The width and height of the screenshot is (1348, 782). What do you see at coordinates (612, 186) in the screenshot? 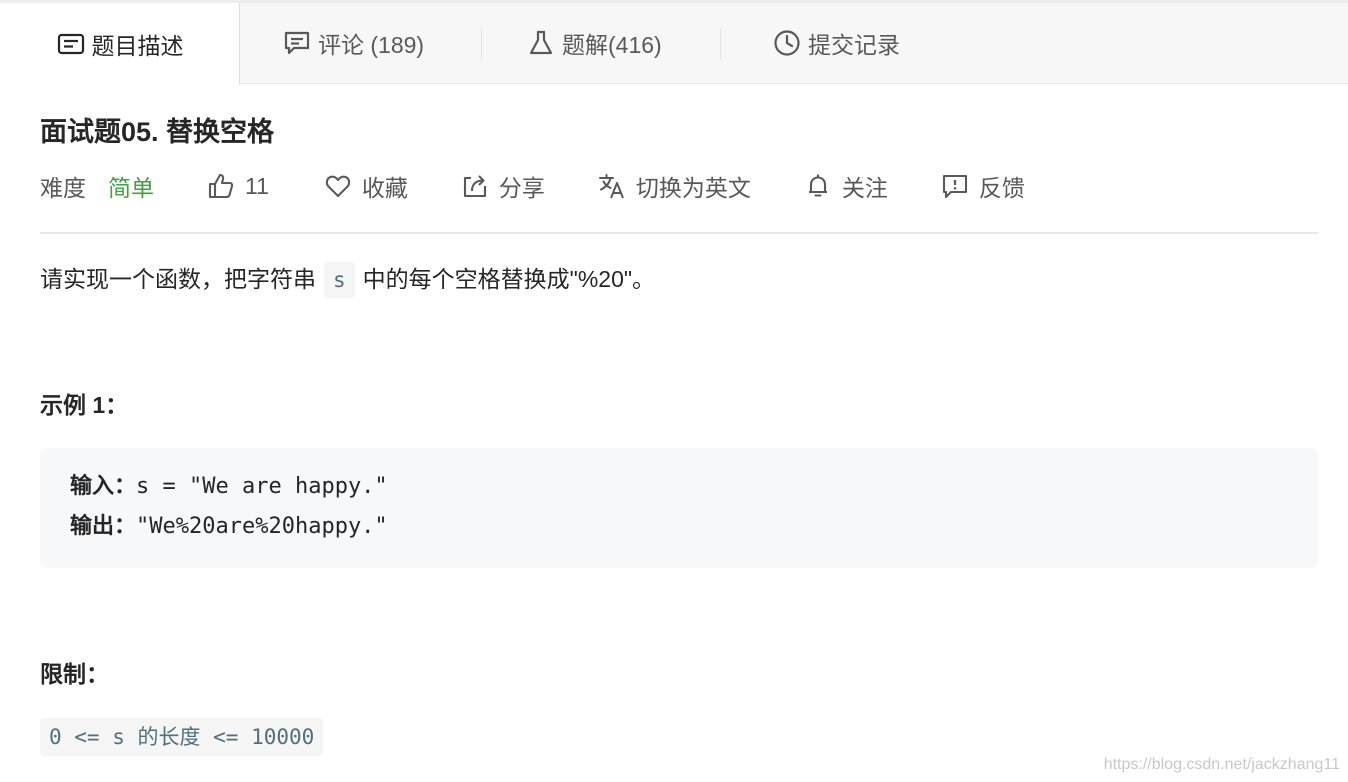
I see `translate-icon` at bounding box center [612, 186].